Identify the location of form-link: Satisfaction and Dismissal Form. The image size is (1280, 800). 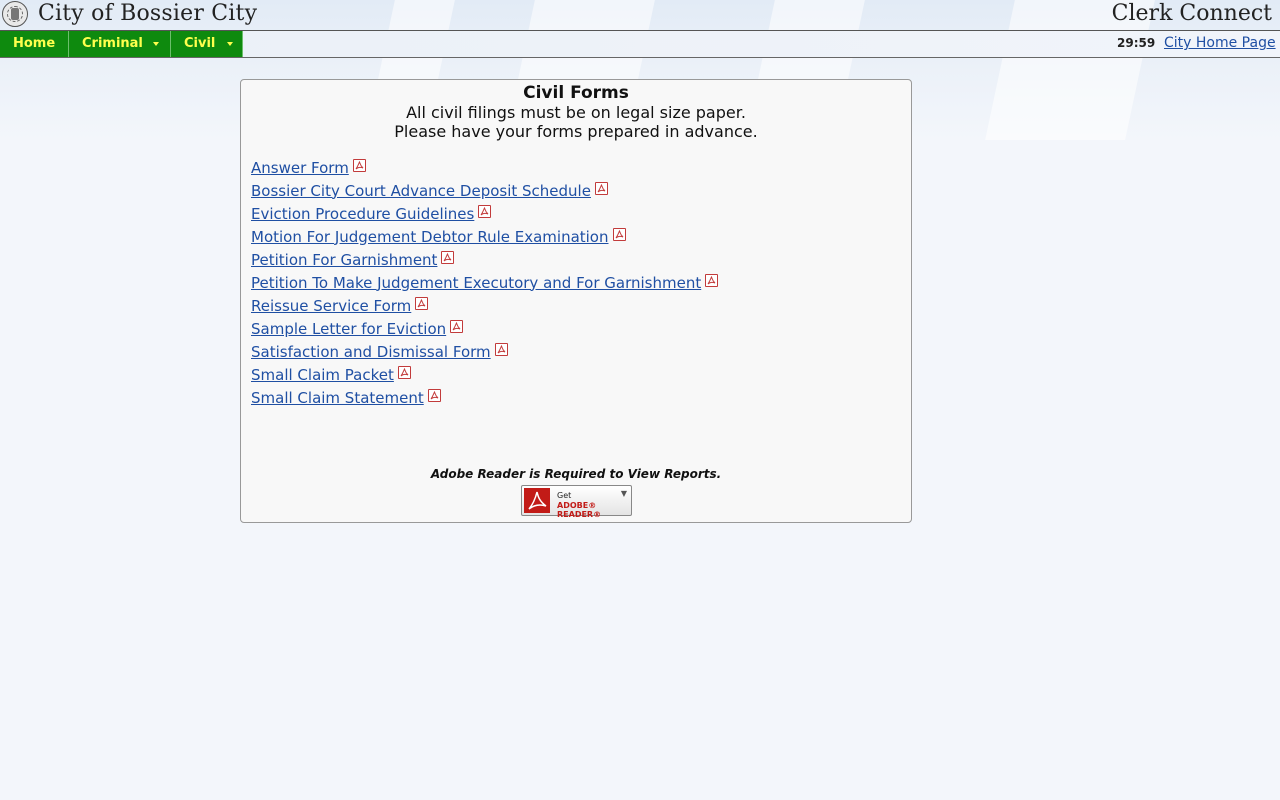
(371, 352).